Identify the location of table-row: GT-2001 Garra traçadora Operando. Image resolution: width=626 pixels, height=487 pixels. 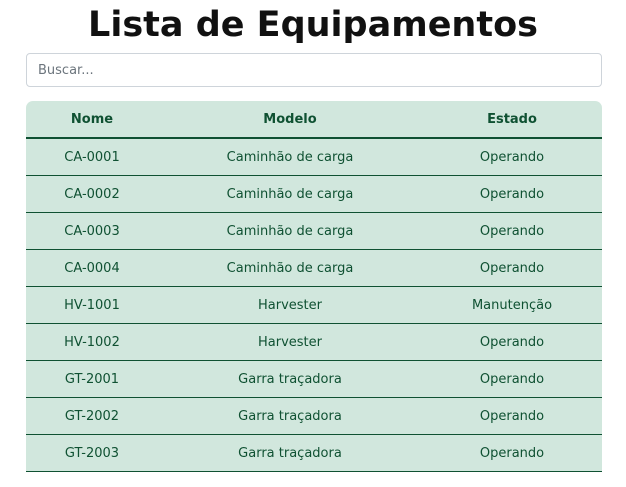
(314, 379).